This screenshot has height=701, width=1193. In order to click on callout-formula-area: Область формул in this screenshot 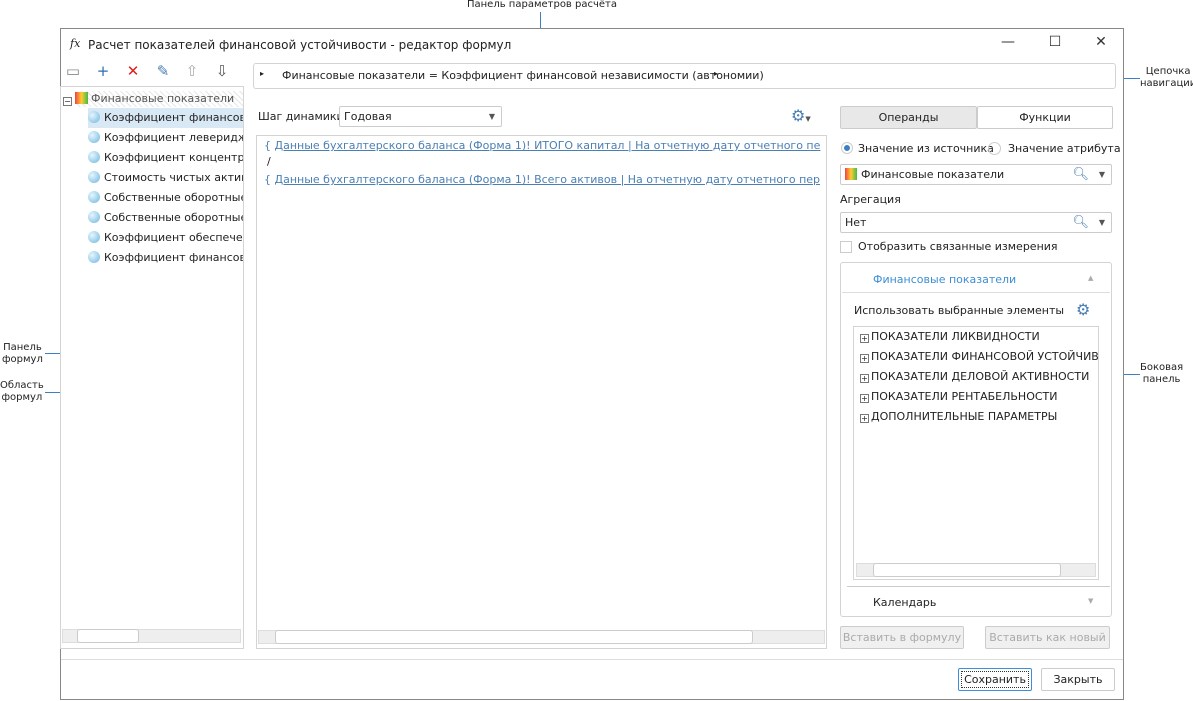, I will do `click(22, 392)`.